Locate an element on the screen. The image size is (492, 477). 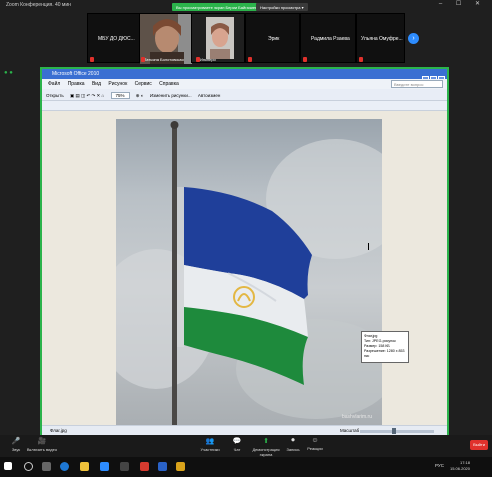
participant-video is located at coordinates (220, 38).